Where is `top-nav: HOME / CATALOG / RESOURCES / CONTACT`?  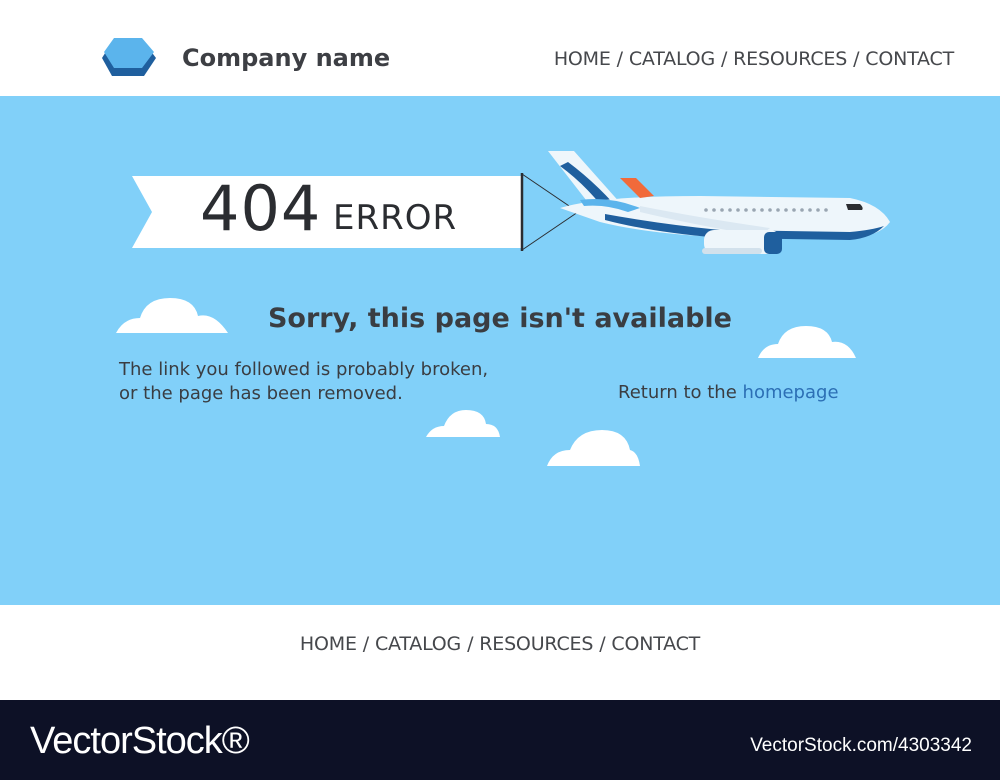
top-nav: HOME / CATALOG / RESOURCES / CONTACT is located at coordinates (754, 59).